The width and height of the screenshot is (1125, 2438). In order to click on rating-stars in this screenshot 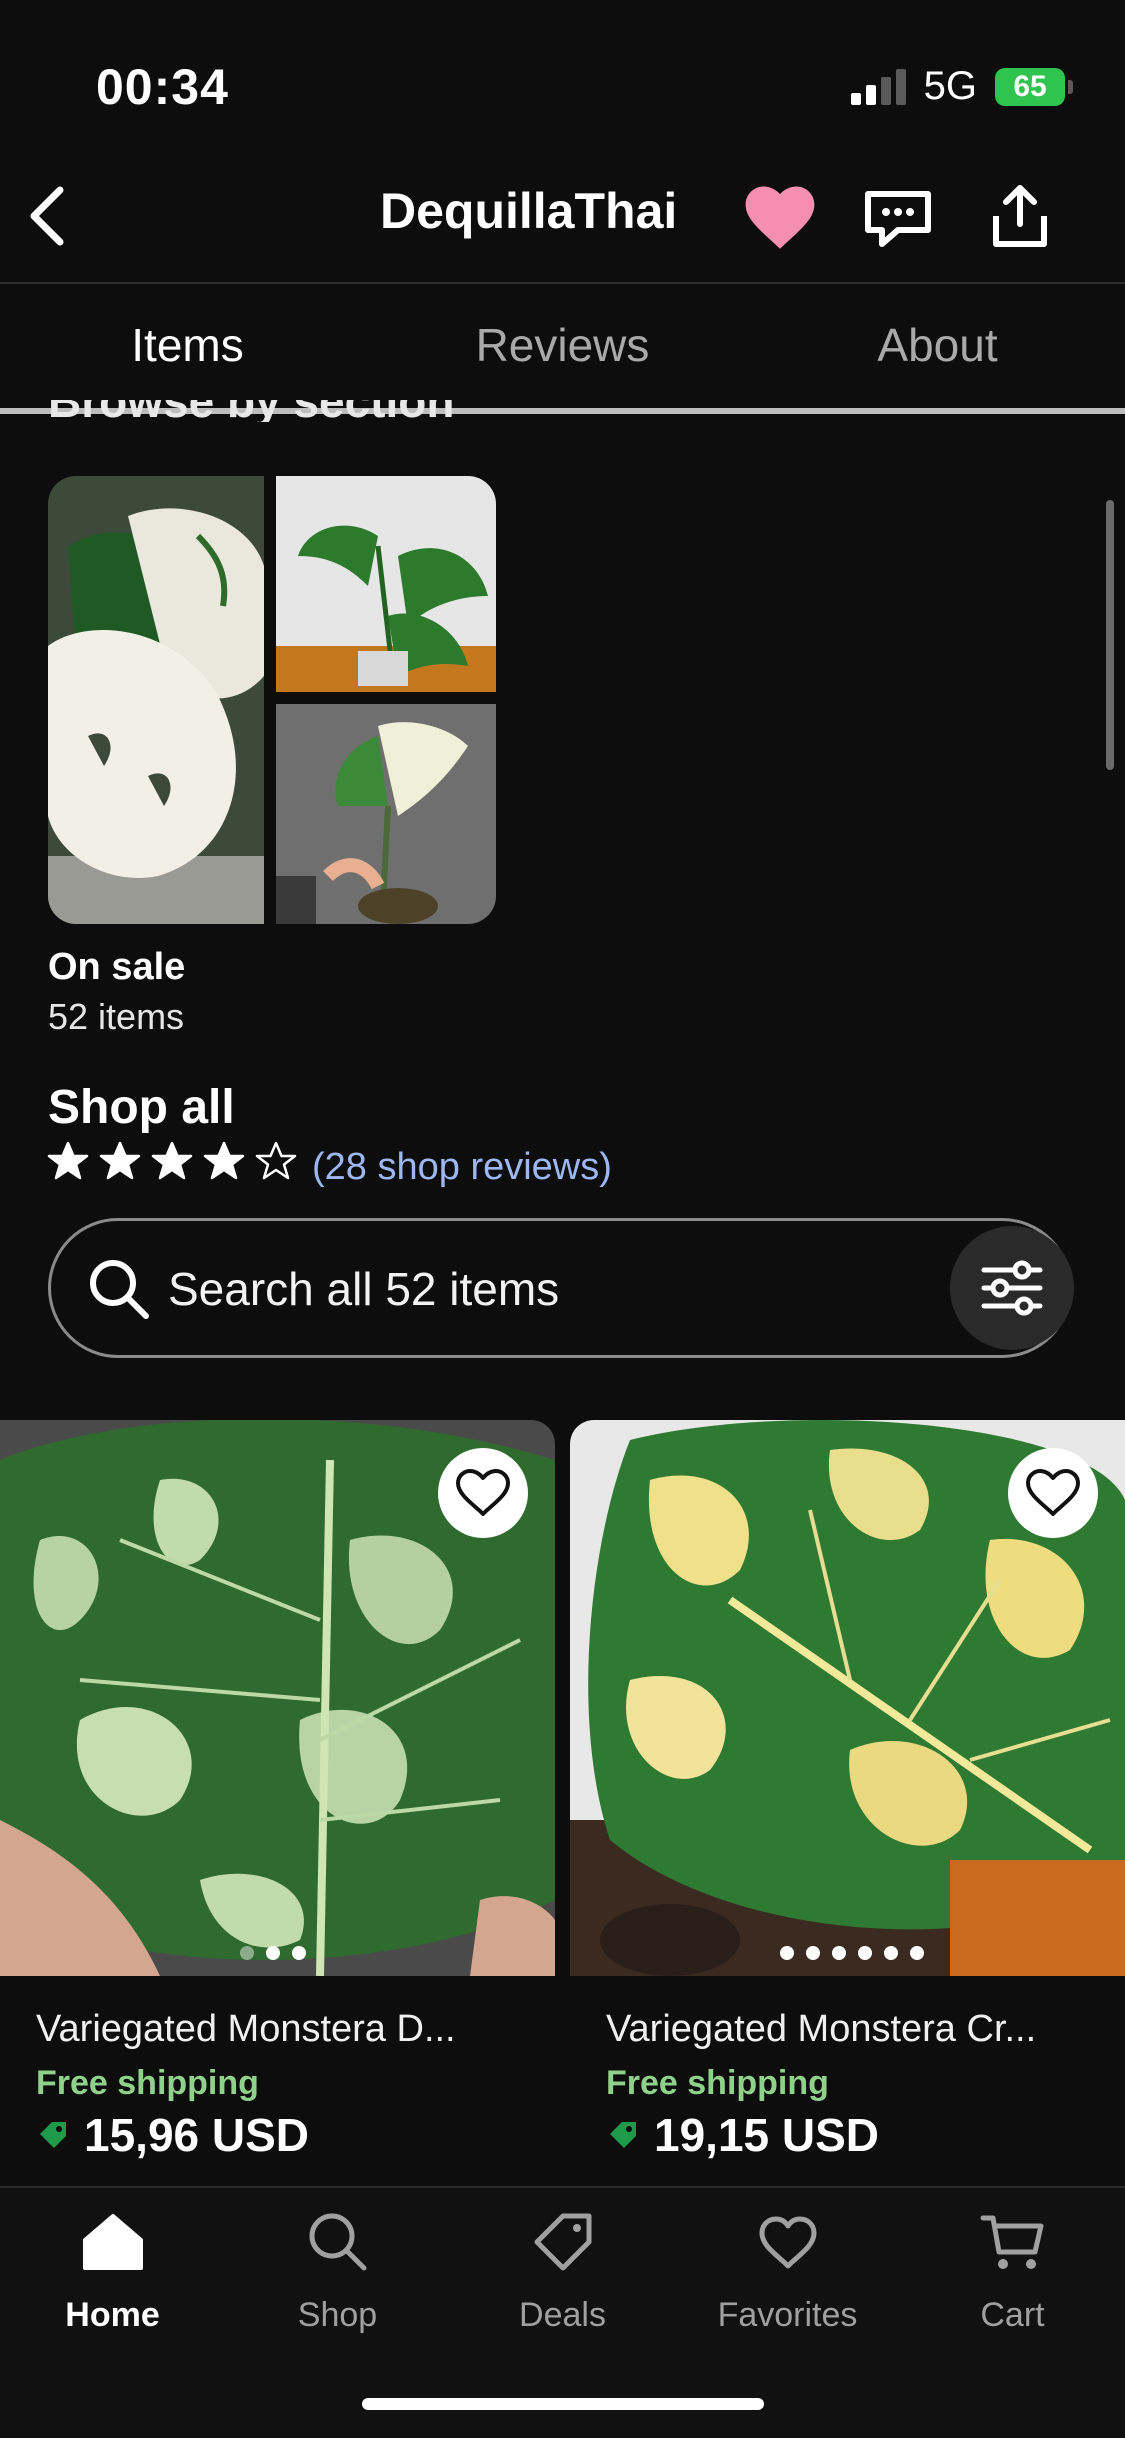, I will do `click(172, 1162)`.